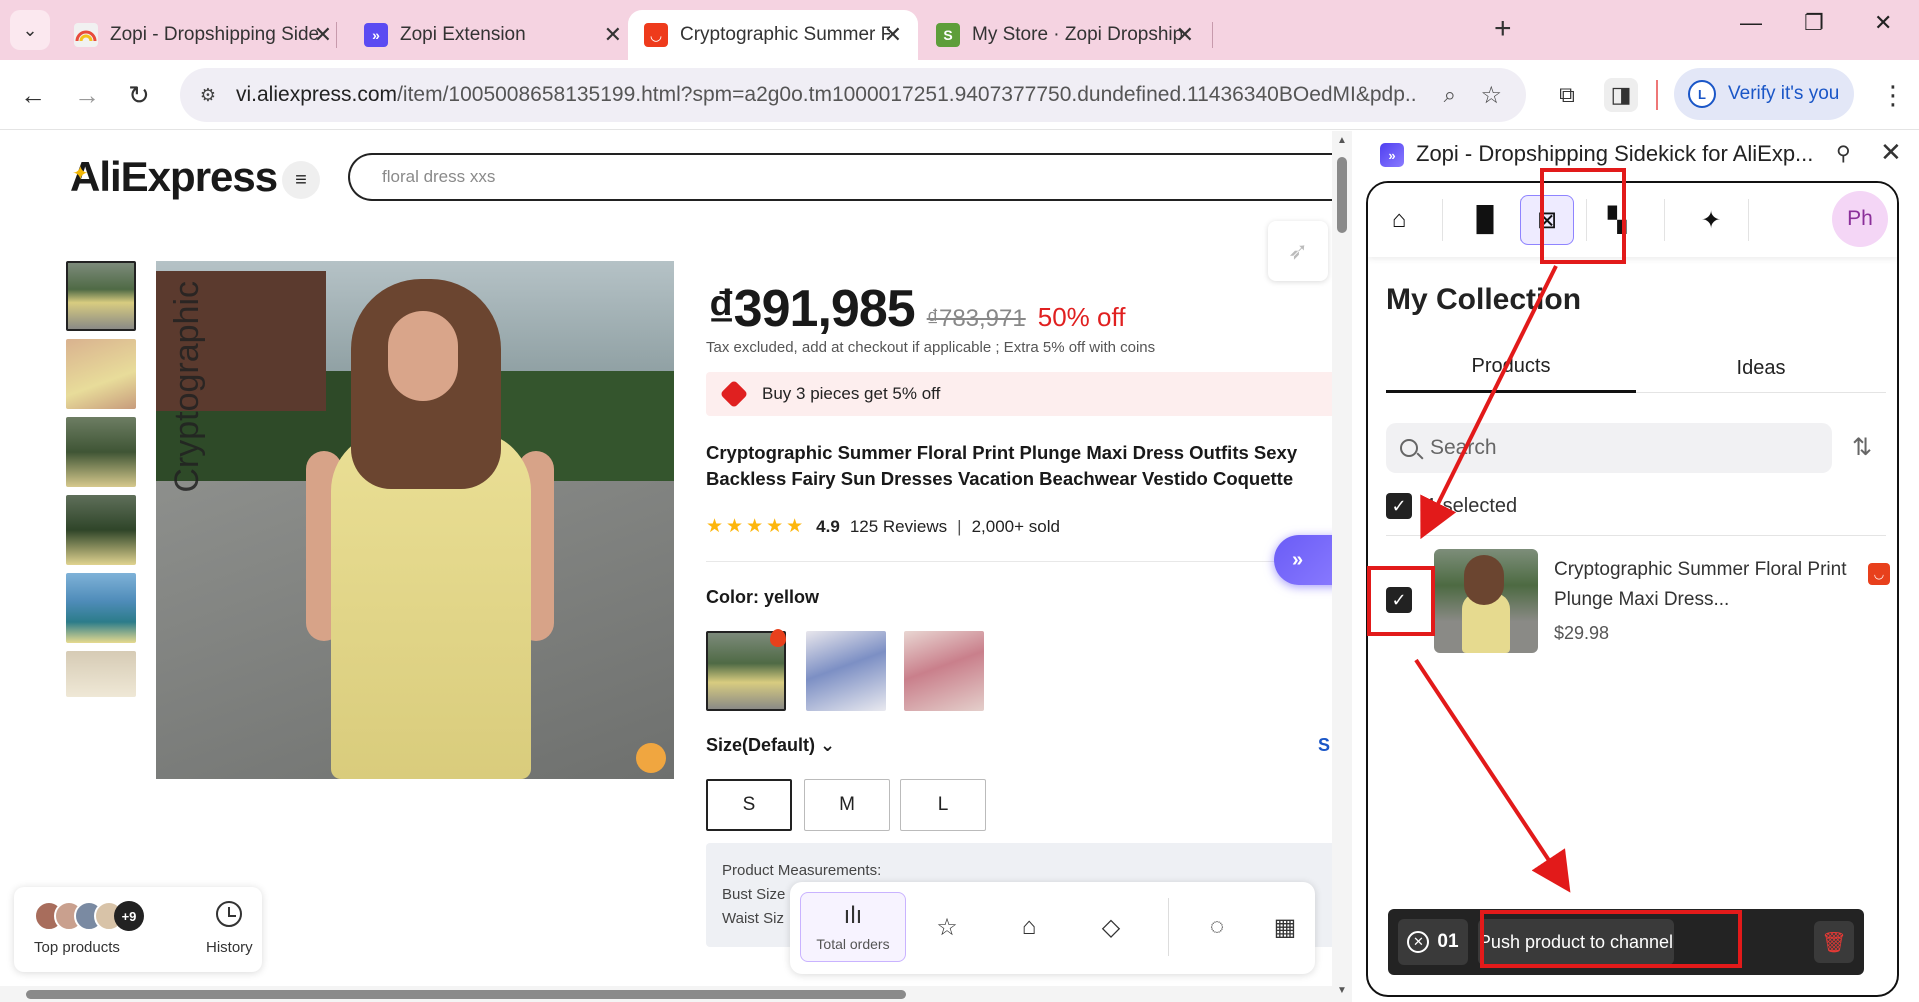  What do you see at coordinates (1814, 23) in the screenshot?
I see `restore-button: ❐` at bounding box center [1814, 23].